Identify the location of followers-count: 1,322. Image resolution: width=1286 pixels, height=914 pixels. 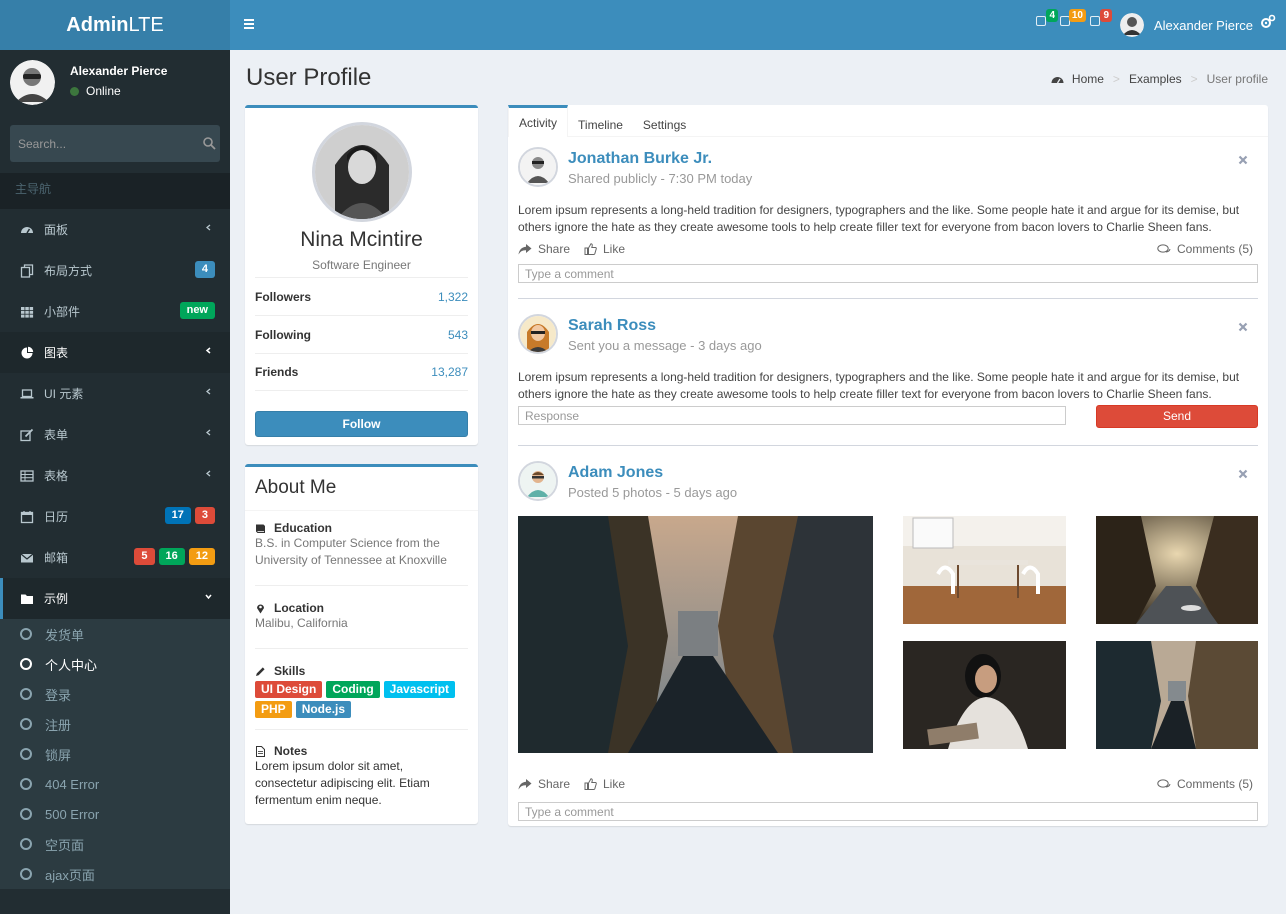
(453, 297).